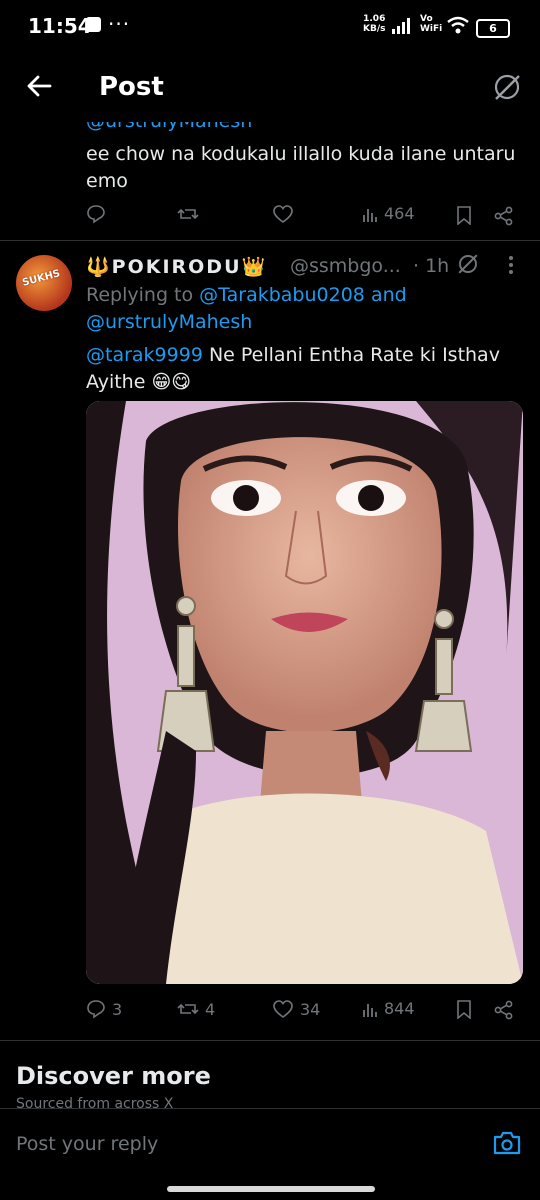 This screenshot has width=540, height=1200. I want to click on home-indicator, so click(271, 1189).